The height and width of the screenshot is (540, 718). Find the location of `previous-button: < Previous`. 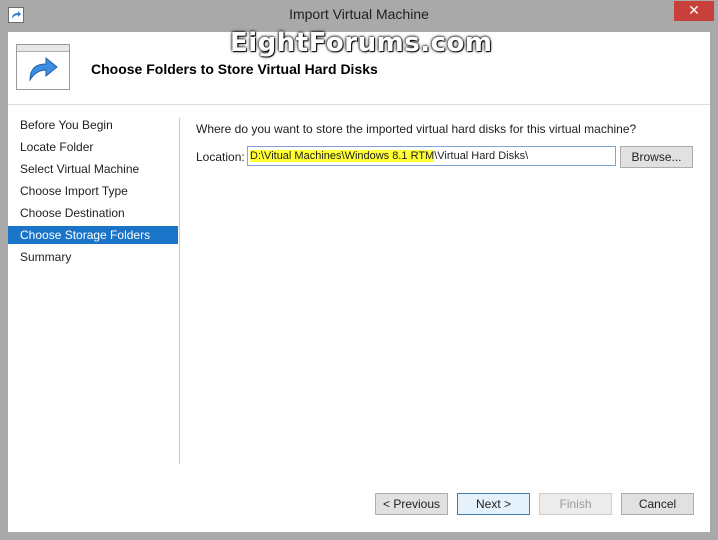

previous-button: < Previous is located at coordinates (411, 504).